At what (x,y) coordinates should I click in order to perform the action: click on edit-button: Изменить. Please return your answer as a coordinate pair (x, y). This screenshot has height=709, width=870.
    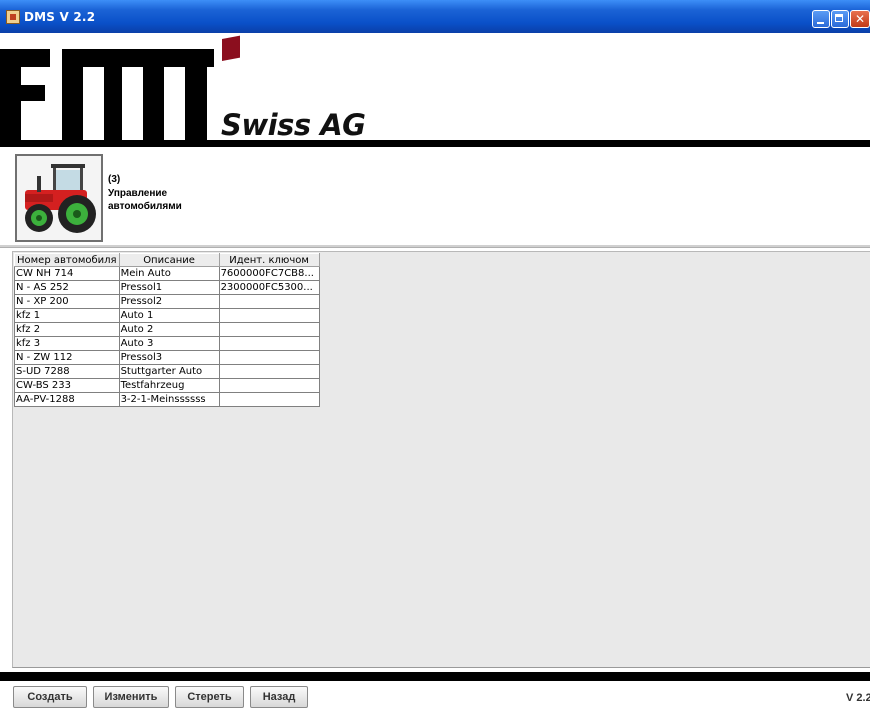
    Looking at the image, I should click on (131, 697).